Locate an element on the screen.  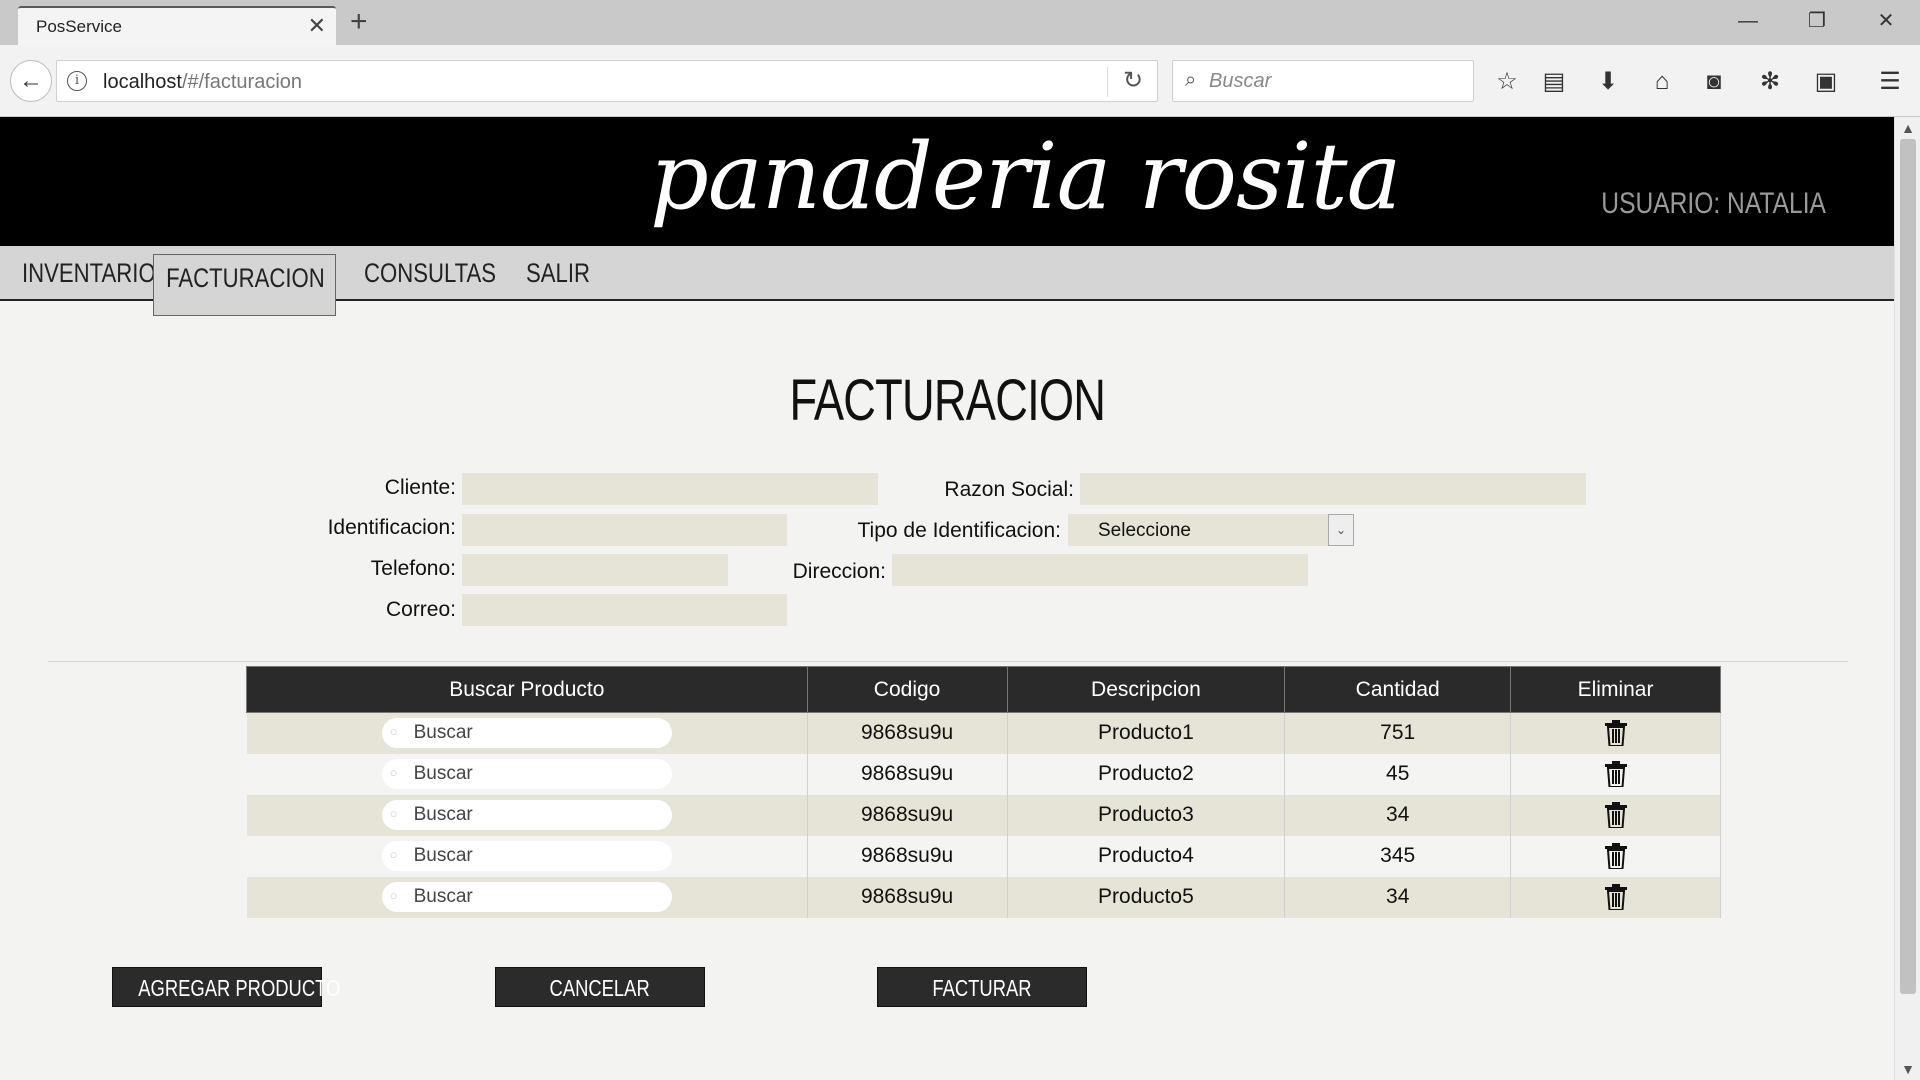
scrollbar-thumb is located at coordinates (1908, 566).